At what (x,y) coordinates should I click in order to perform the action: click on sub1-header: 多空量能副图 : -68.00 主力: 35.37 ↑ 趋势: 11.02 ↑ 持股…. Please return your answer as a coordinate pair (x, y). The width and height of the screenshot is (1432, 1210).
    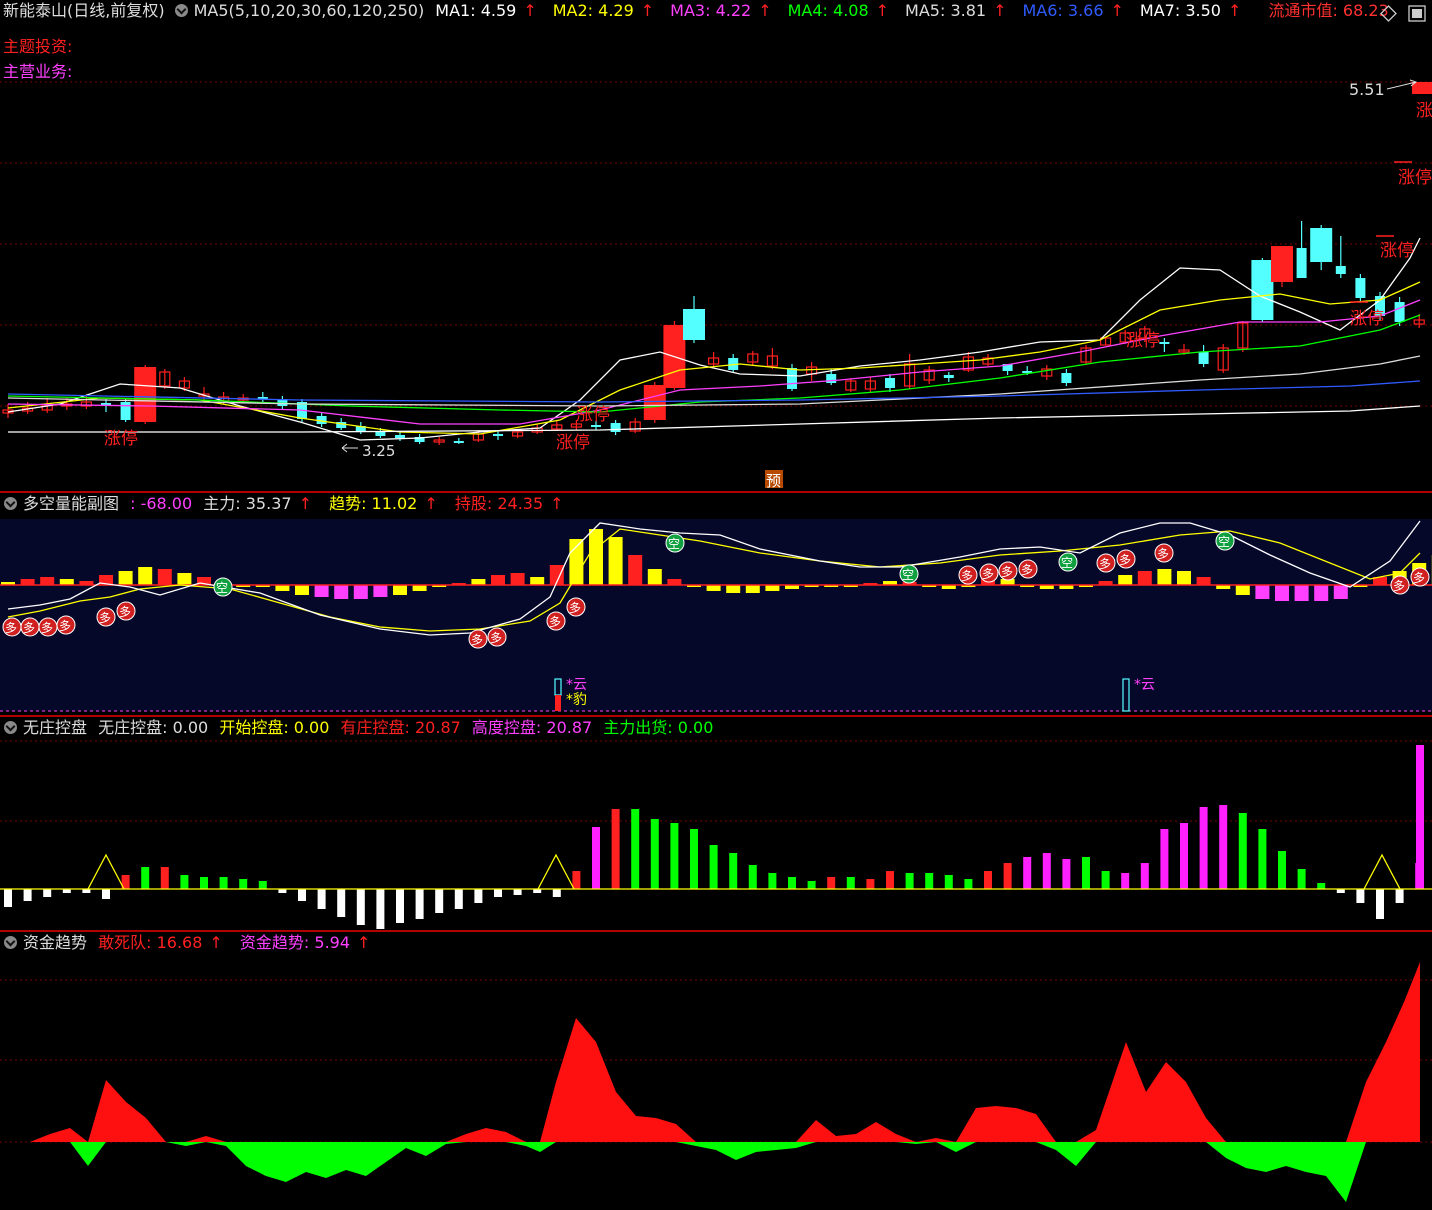
    Looking at the image, I should click on (716, 504).